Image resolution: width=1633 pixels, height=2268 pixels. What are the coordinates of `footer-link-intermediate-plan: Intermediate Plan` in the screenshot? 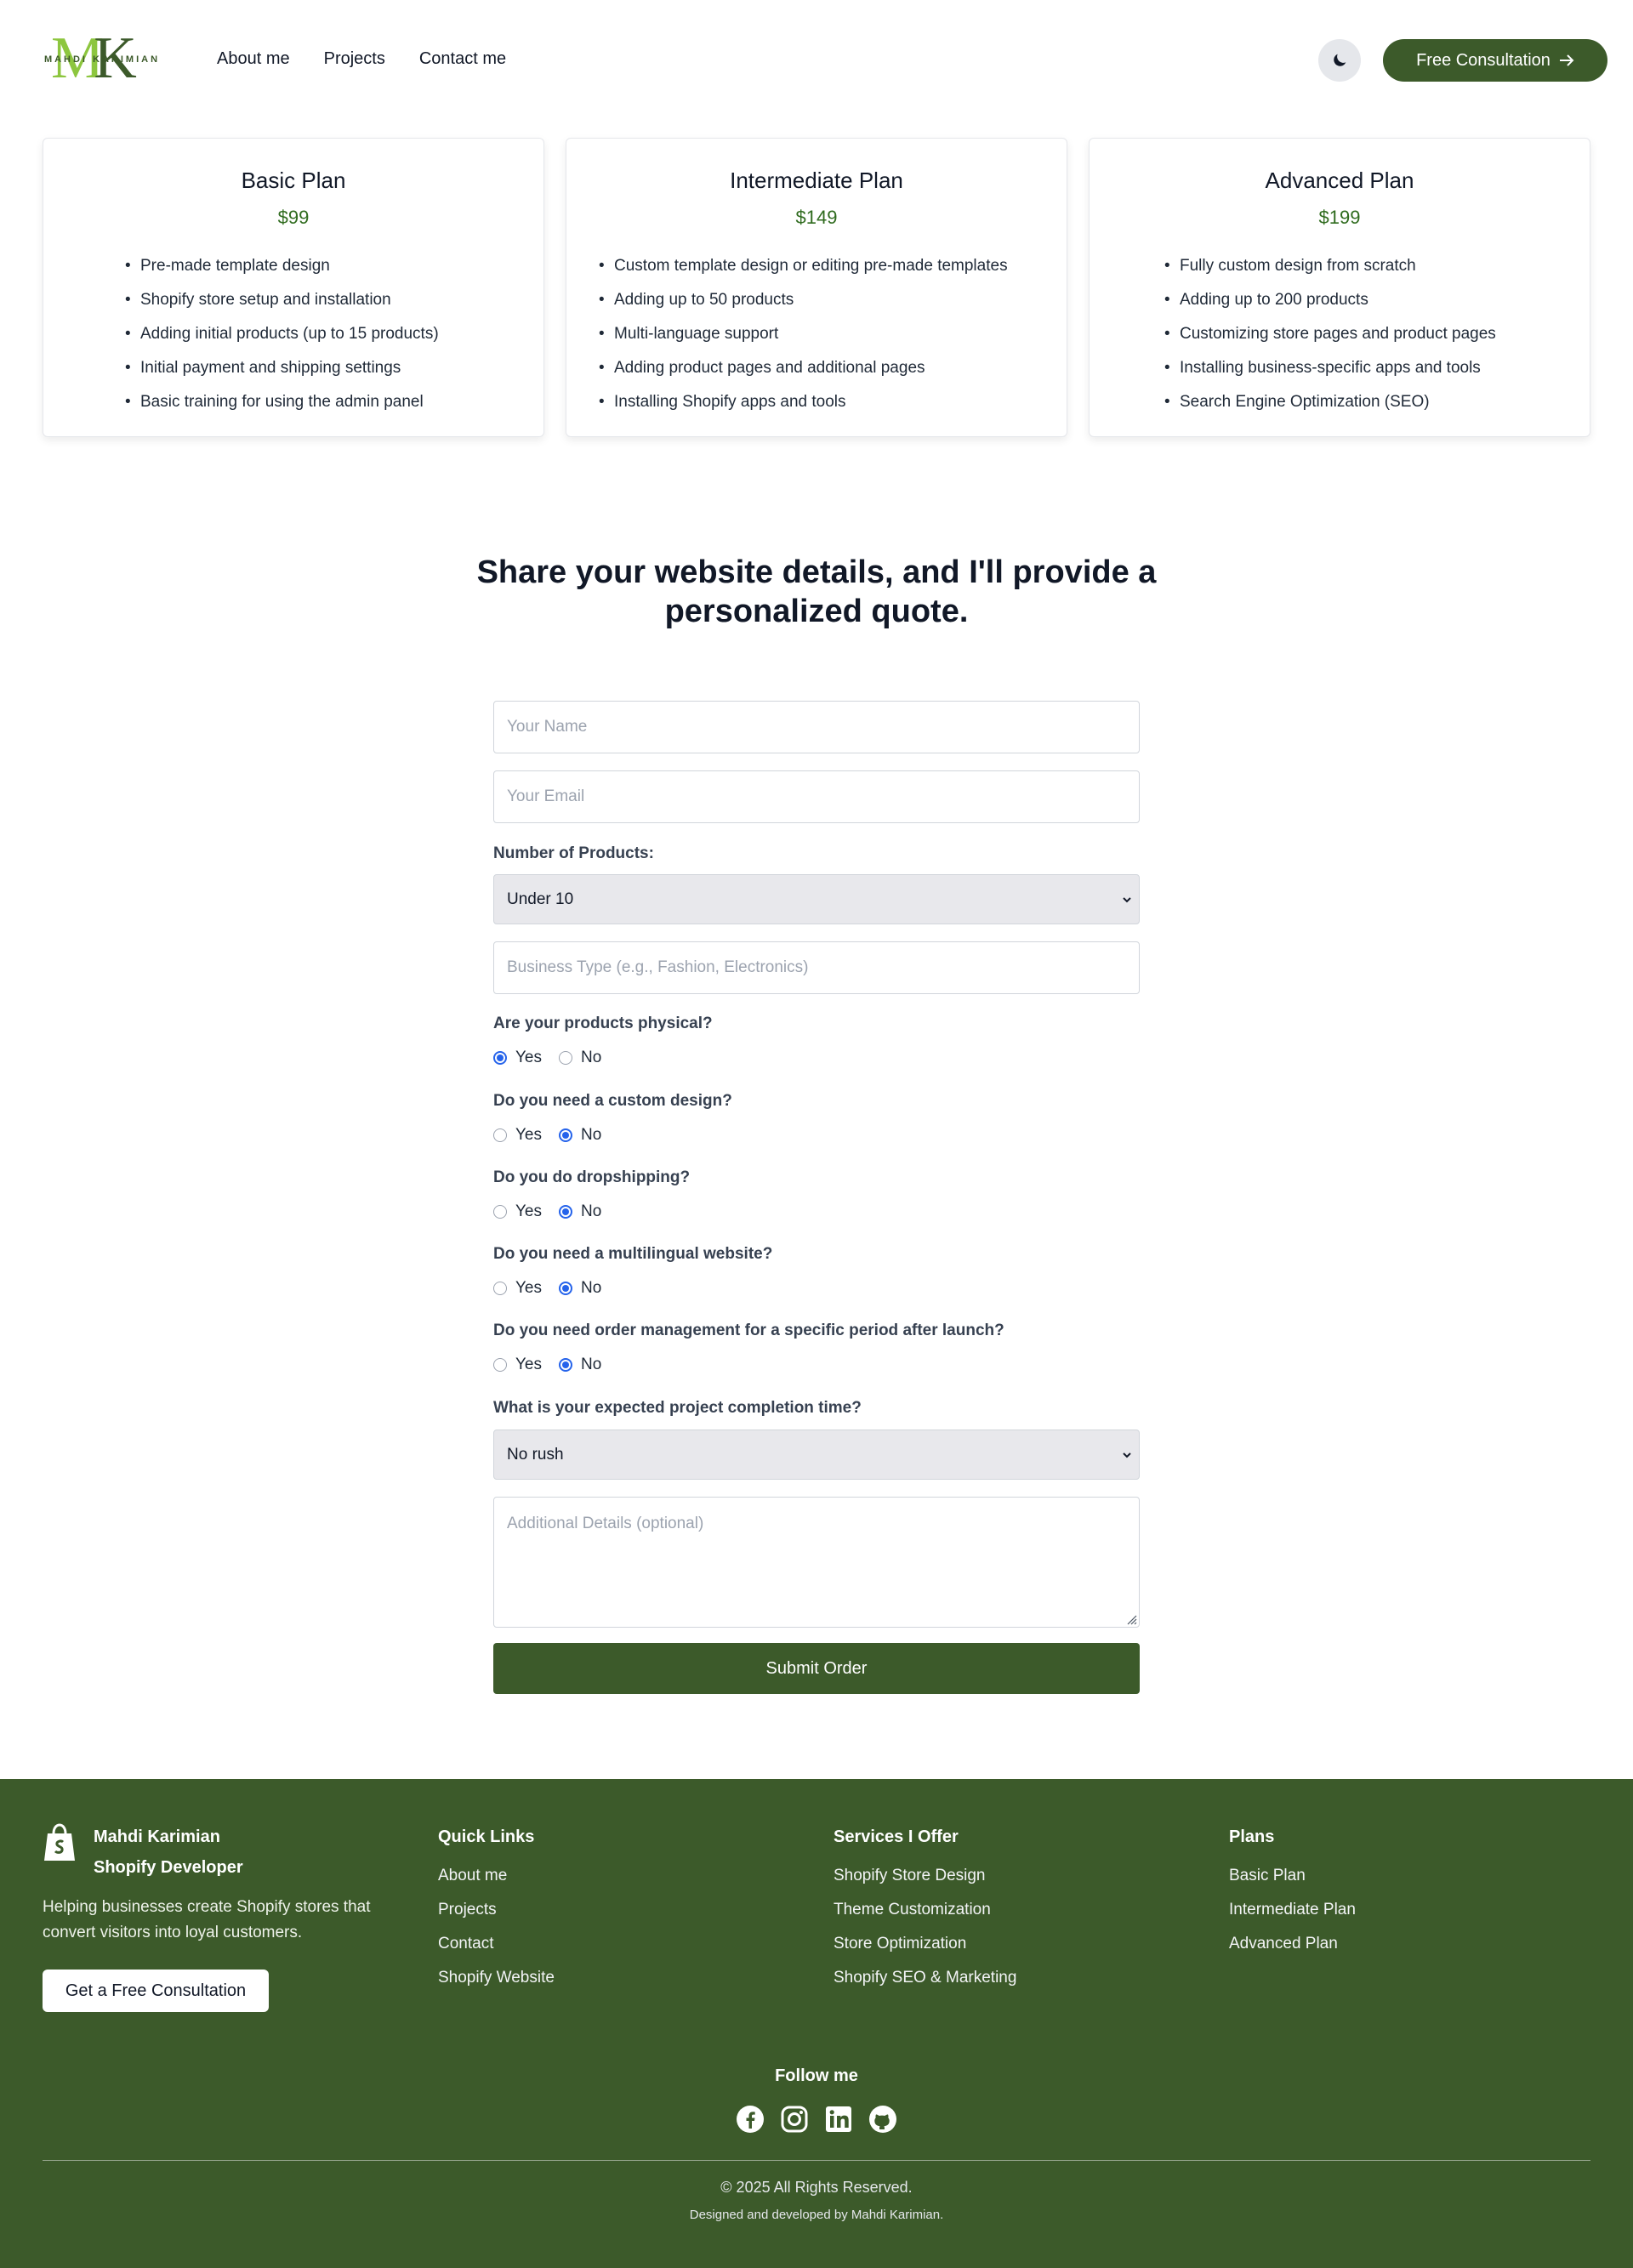 It's located at (1292, 1910).